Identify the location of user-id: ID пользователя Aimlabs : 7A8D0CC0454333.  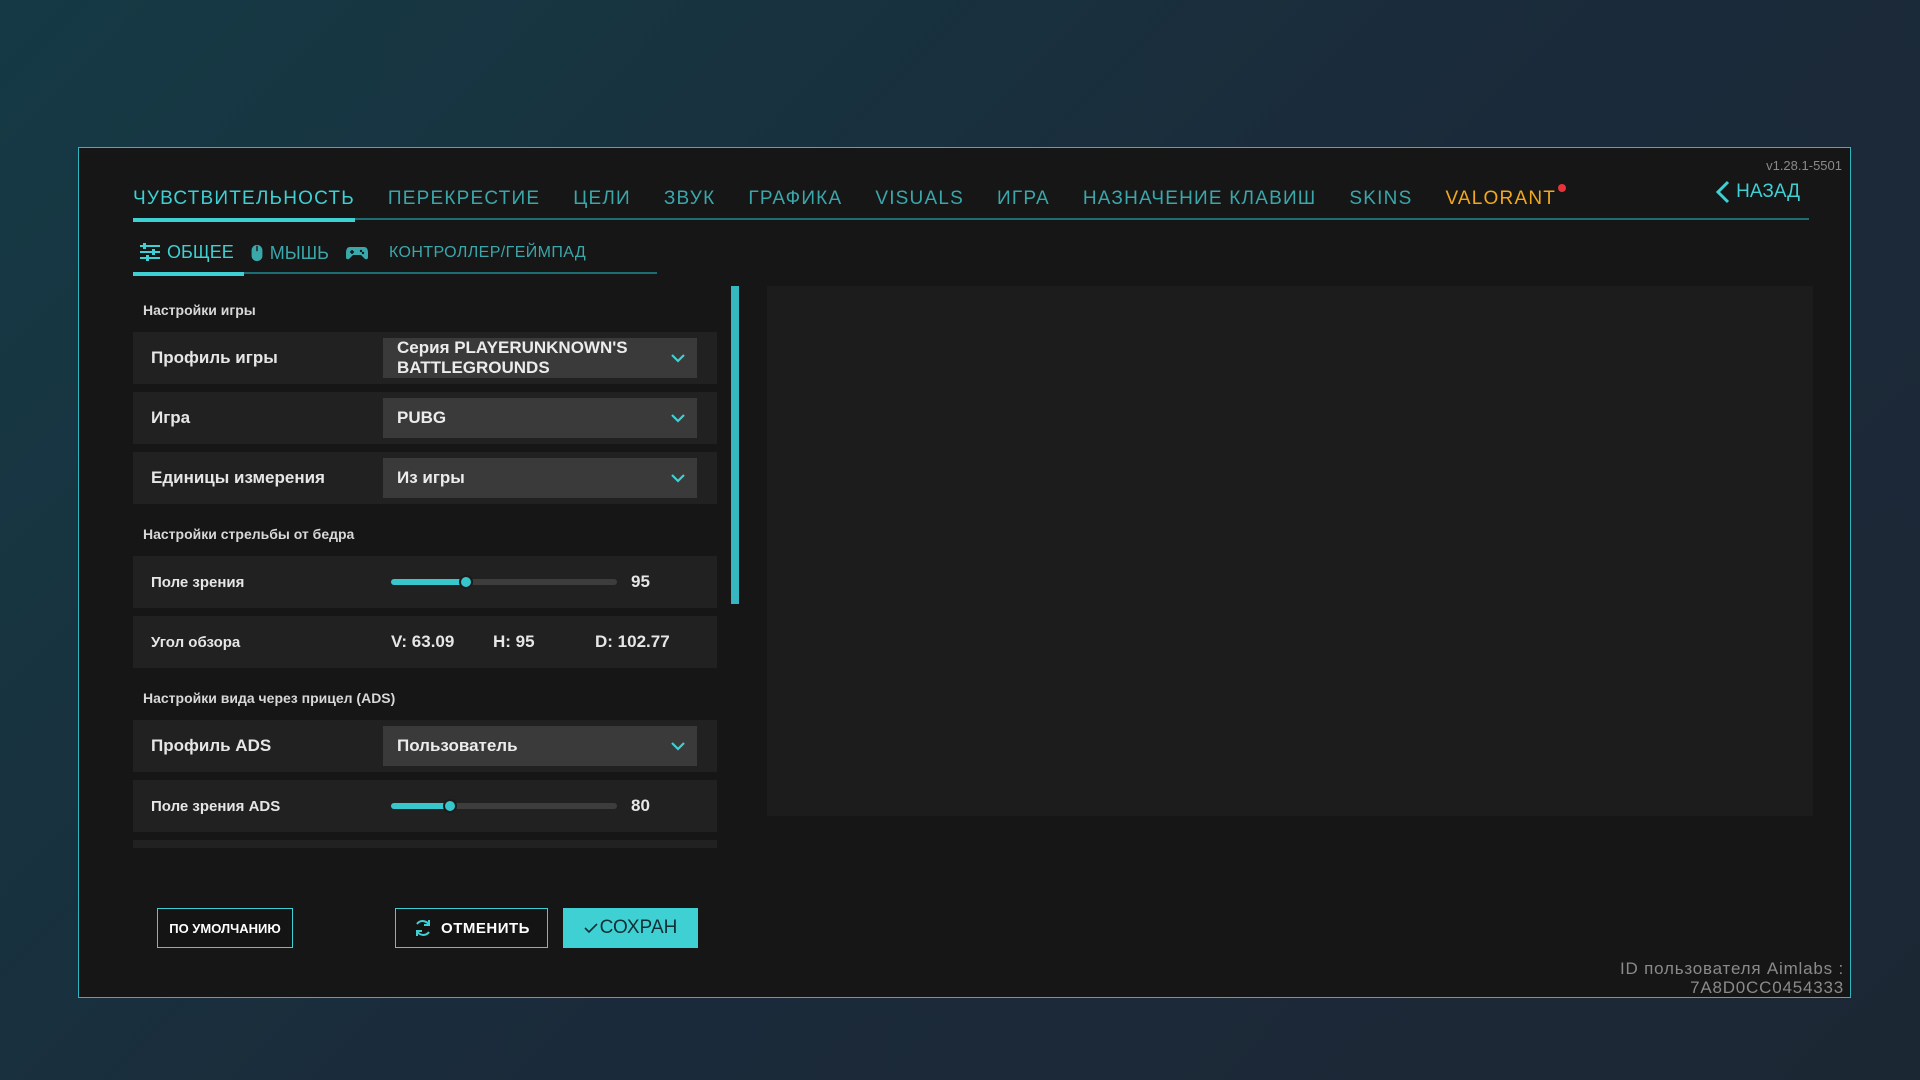
(1732, 978).